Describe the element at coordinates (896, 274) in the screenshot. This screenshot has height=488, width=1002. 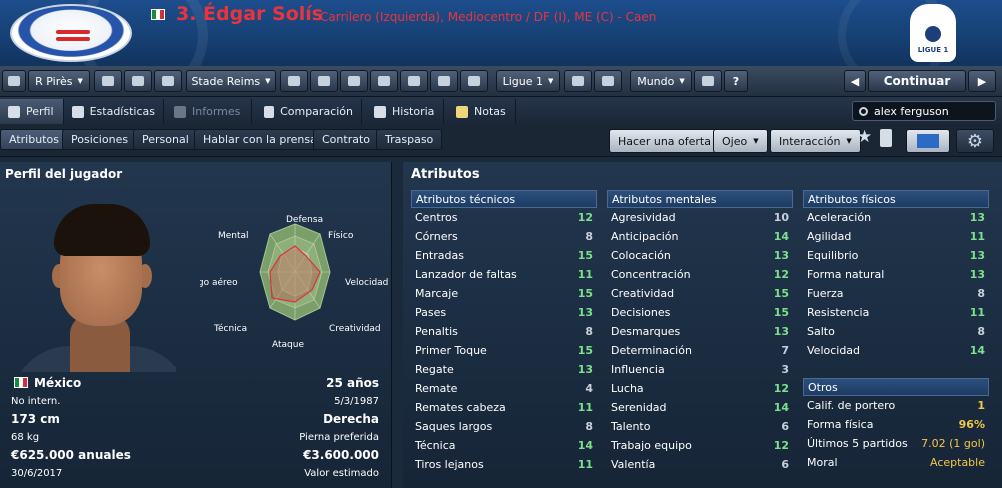
I see `attribute-row: Forma natural 13` at that location.